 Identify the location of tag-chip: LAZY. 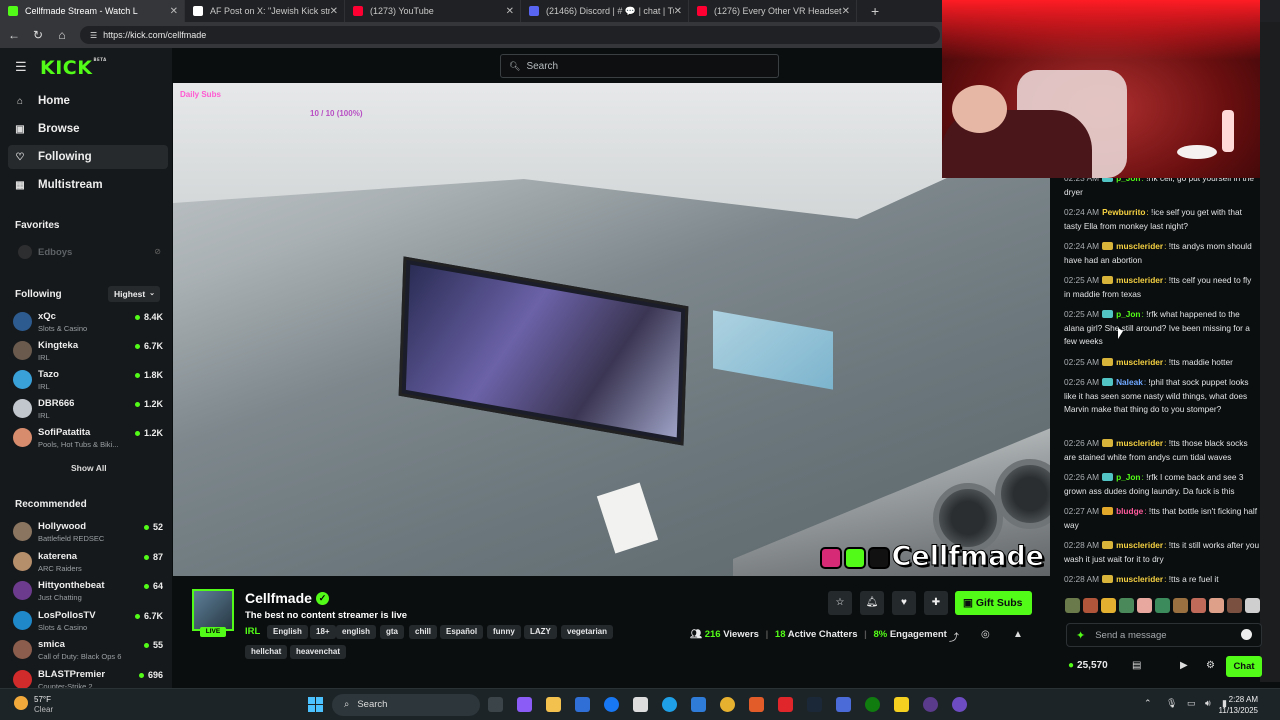
(540, 632).